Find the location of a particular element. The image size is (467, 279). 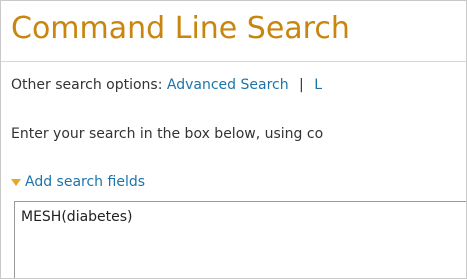

next-search-option-link: L is located at coordinates (318, 85).